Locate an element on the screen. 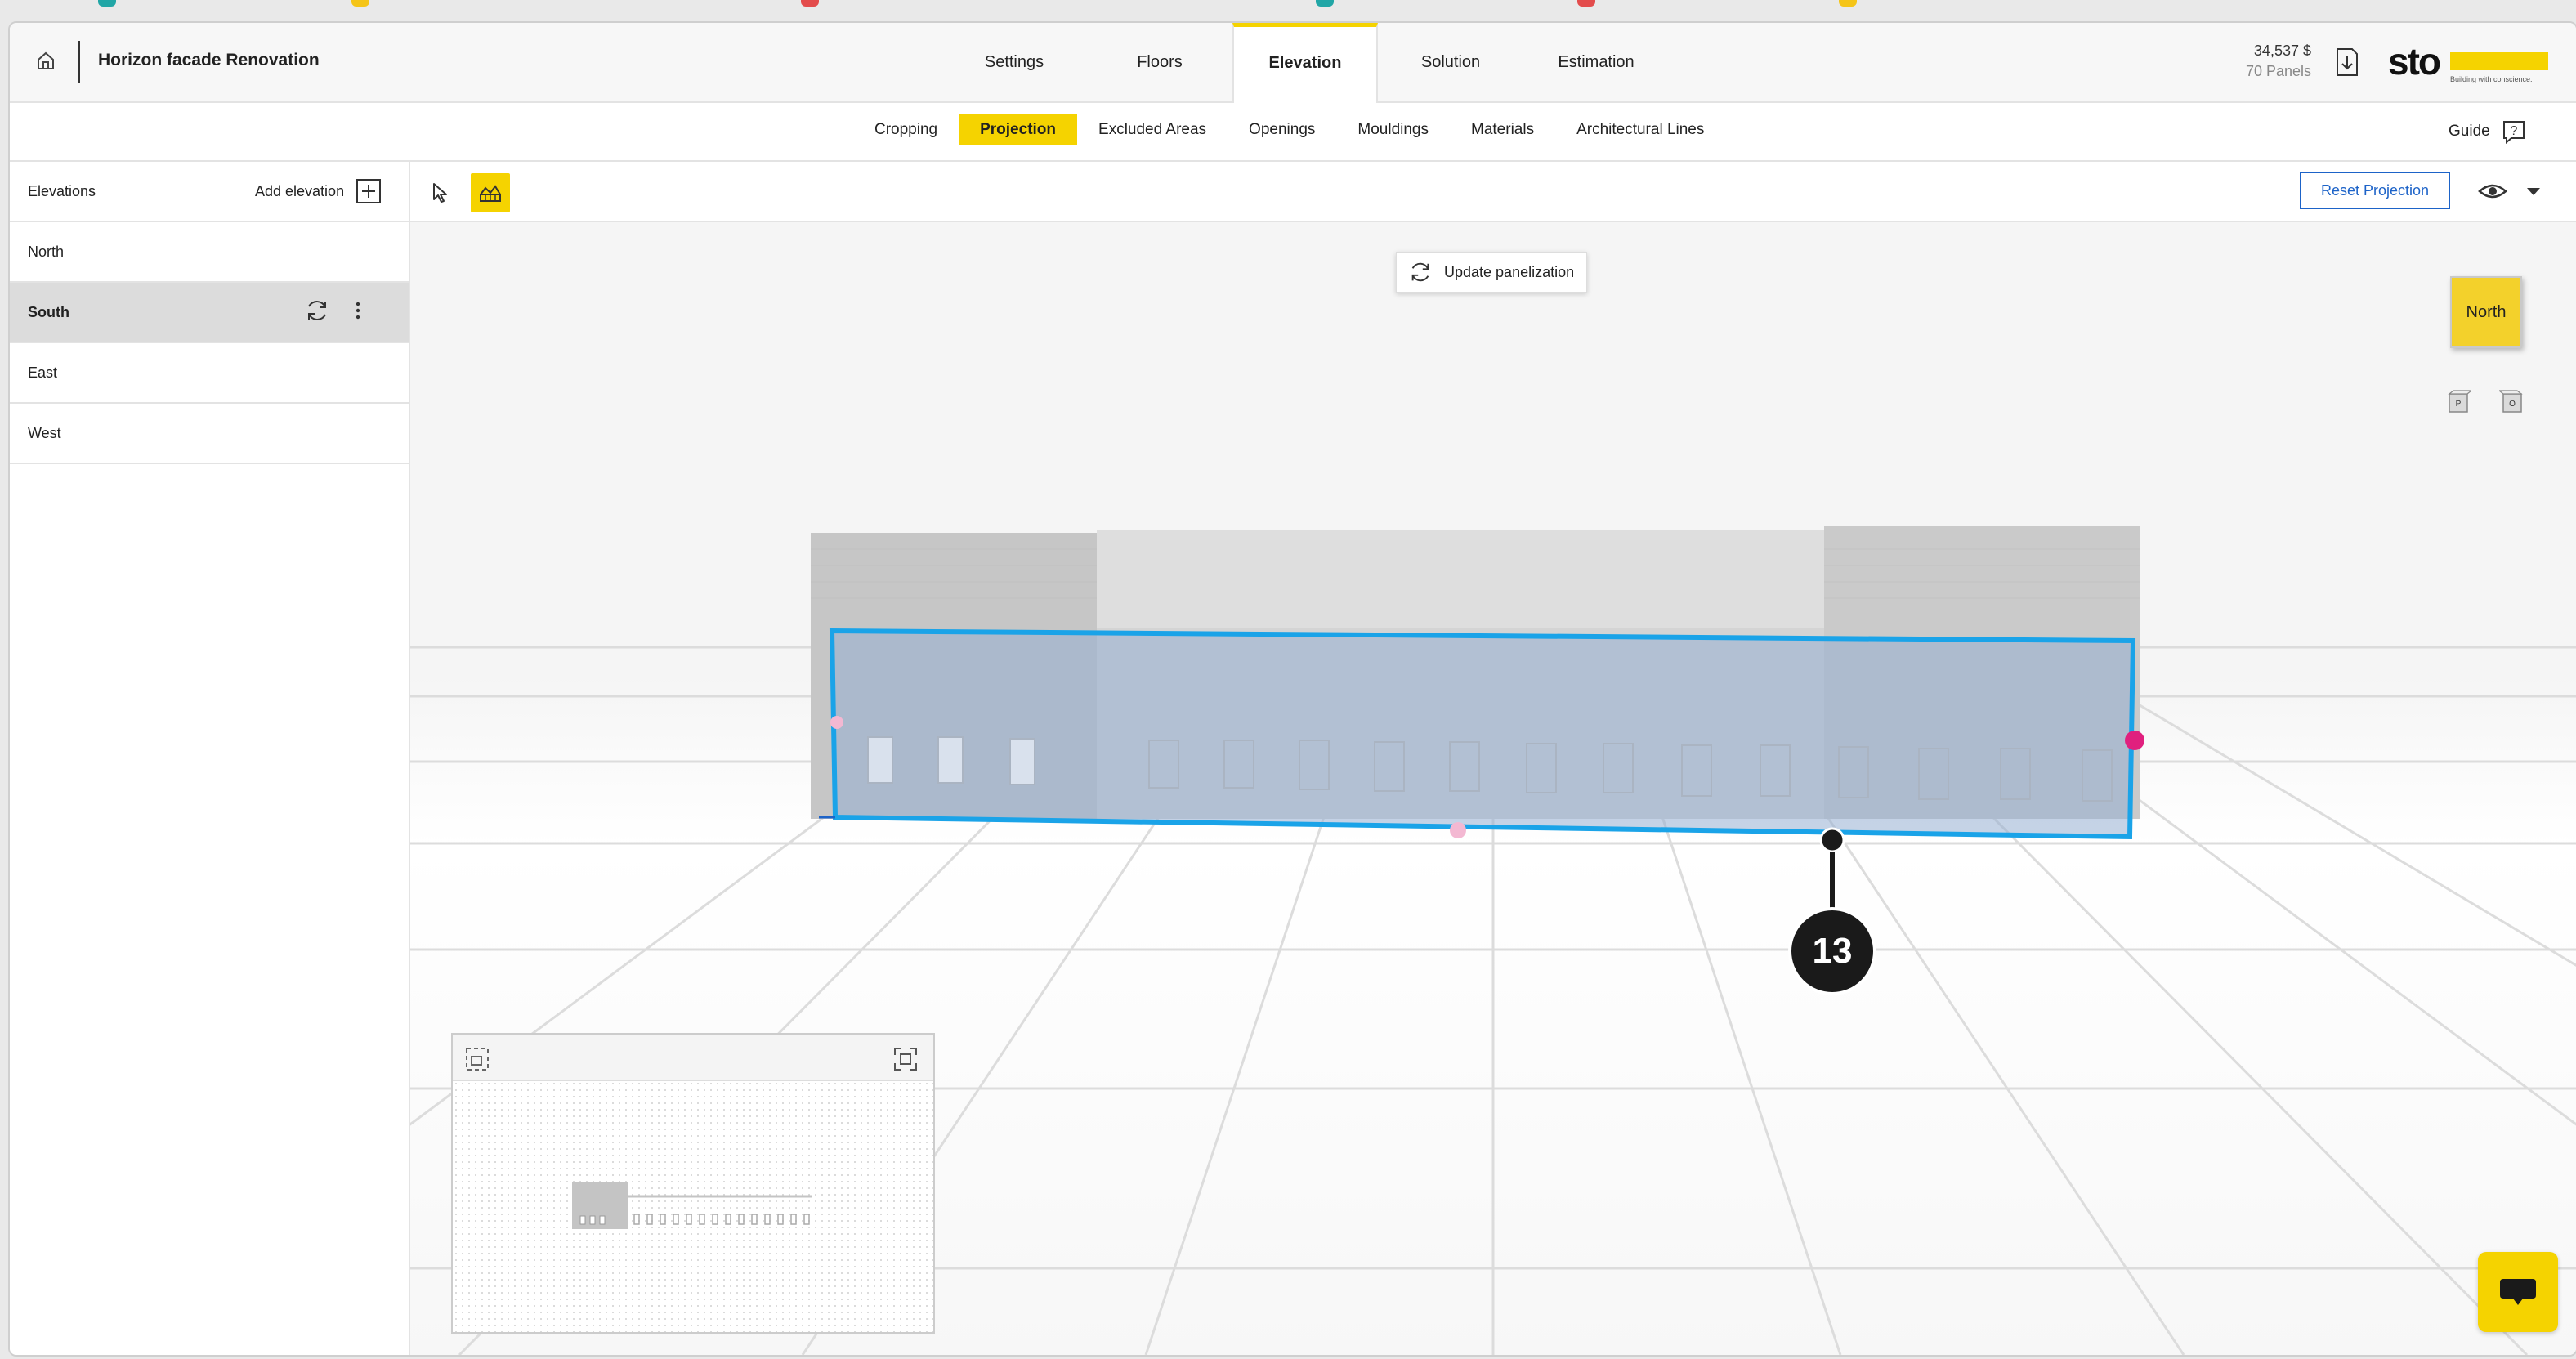  total-price: 34,537 $ is located at coordinates (2282, 50).